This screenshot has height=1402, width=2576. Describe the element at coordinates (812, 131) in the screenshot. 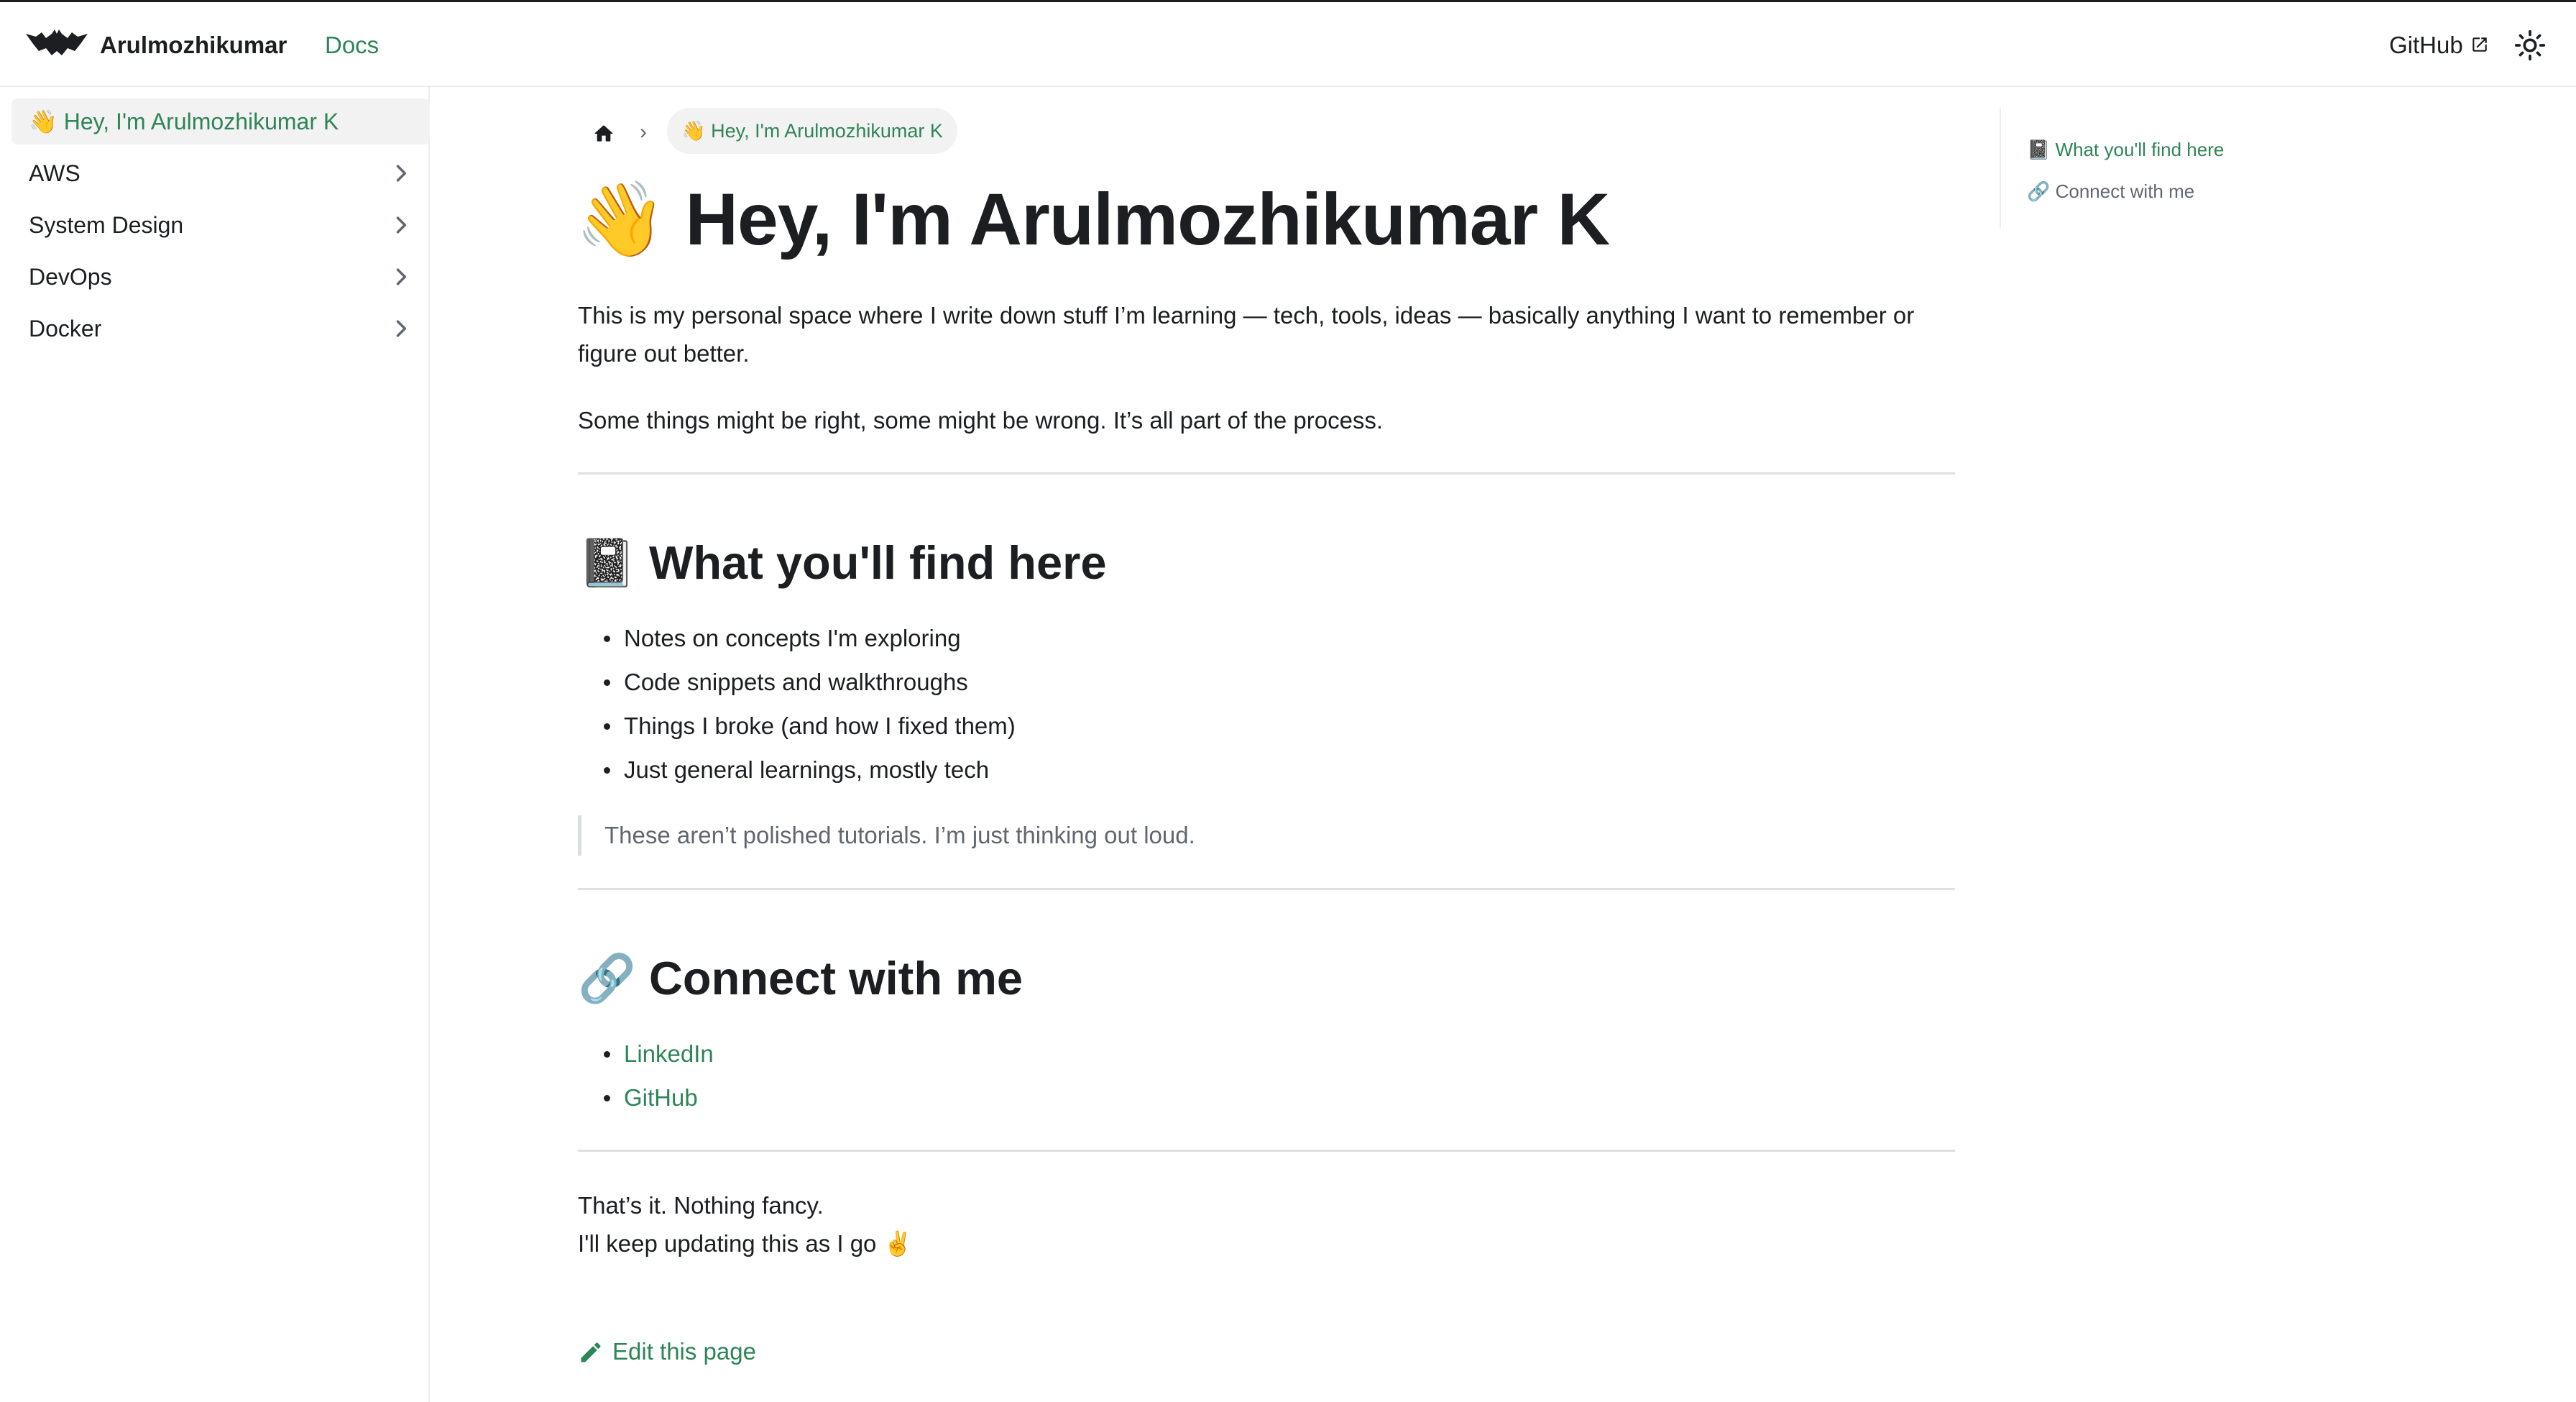

I see `breadcrumb-current: 👋 Hey, I'm Arulmozhikumar K` at that location.